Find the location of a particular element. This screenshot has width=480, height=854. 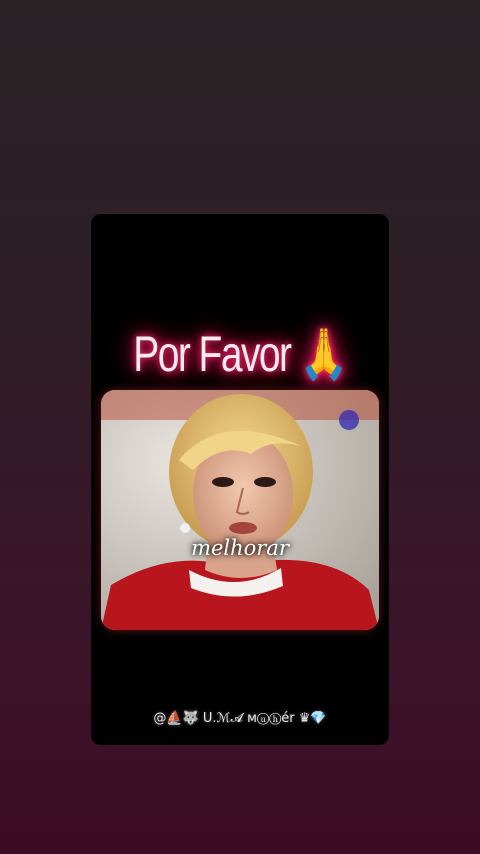

story-title: Por Favor 🙏 is located at coordinates (240, 354).